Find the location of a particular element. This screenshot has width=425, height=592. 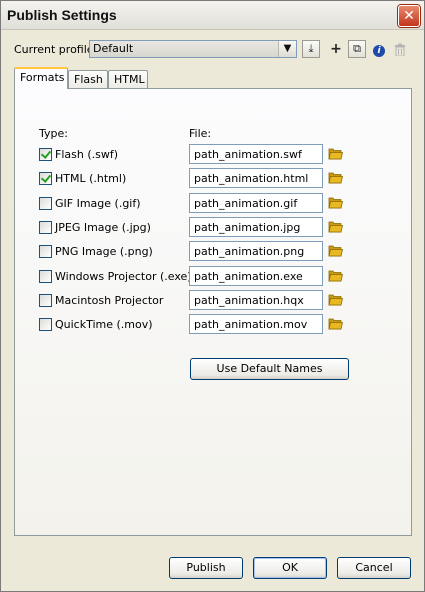

profile-info-icon: i is located at coordinates (379, 51).